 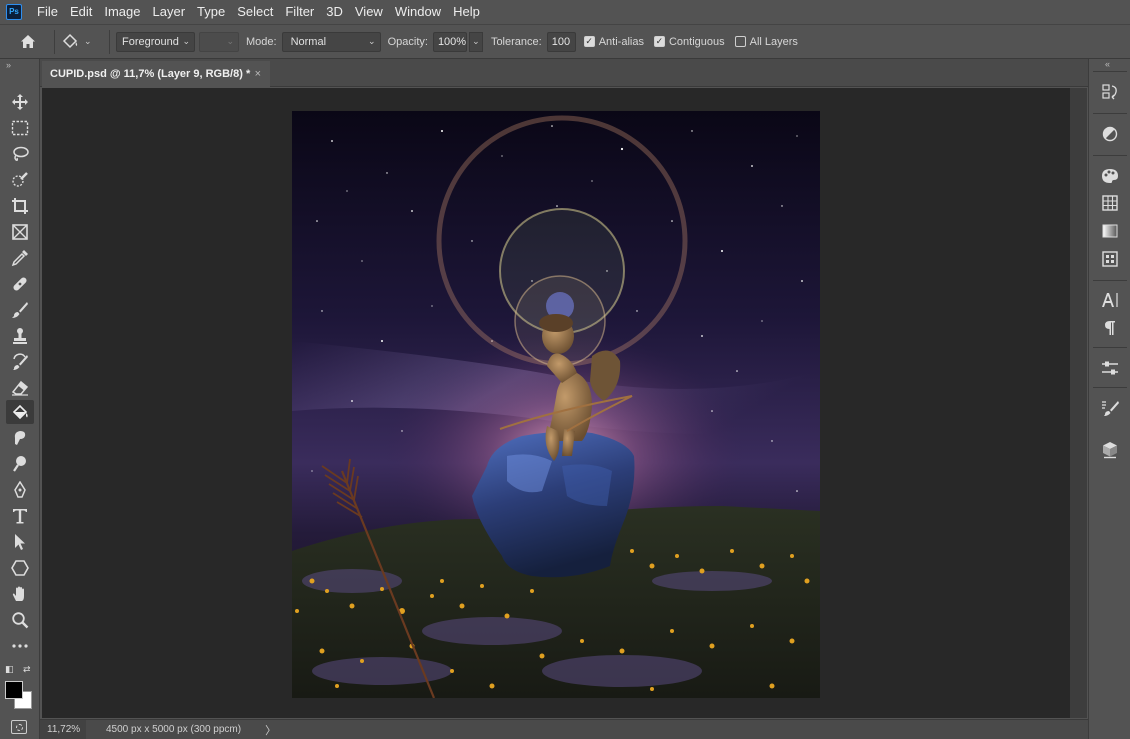 What do you see at coordinates (20, 362) in the screenshot?
I see `history-brush-tool` at bounding box center [20, 362].